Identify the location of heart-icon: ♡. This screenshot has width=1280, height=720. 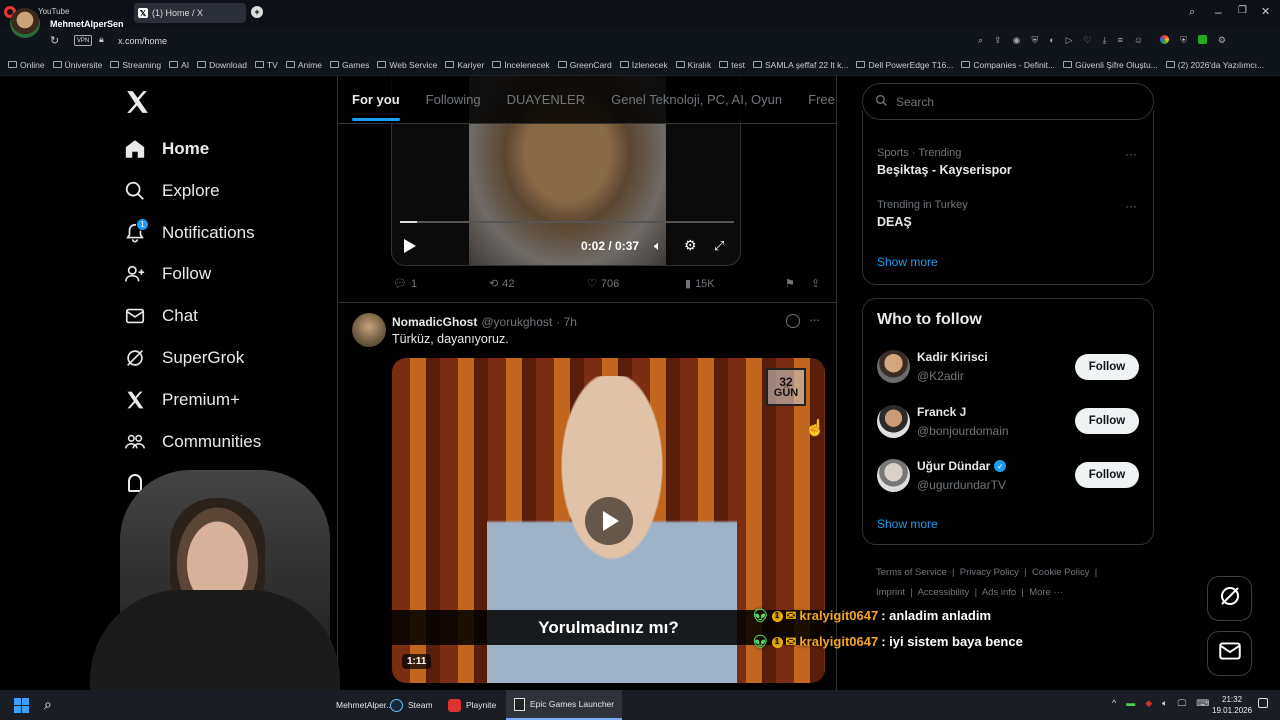
(1088, 40).